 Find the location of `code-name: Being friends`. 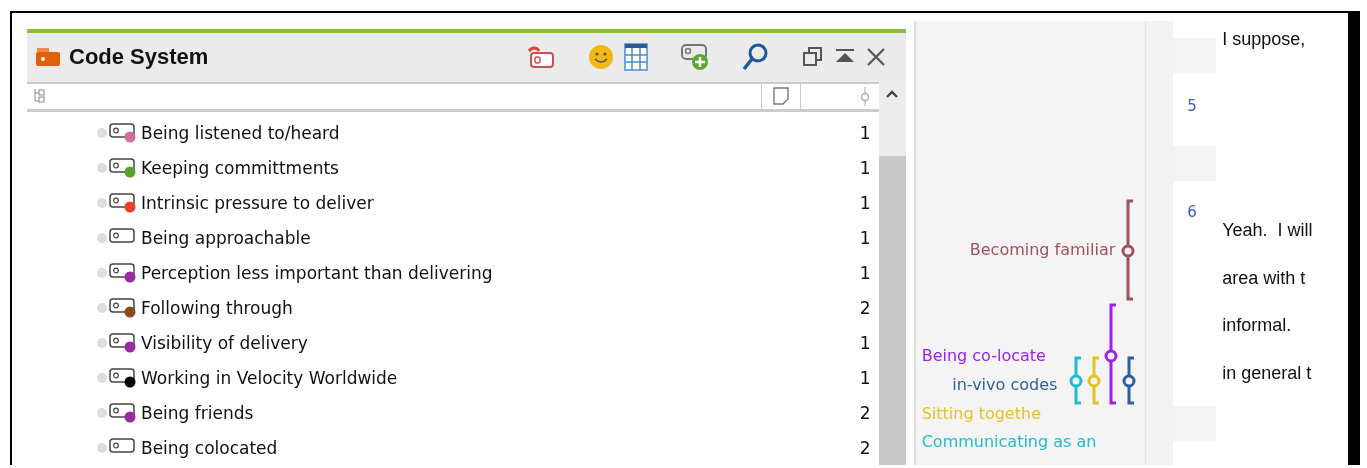

code-name: Being friends is located at coordinates (197, 412).